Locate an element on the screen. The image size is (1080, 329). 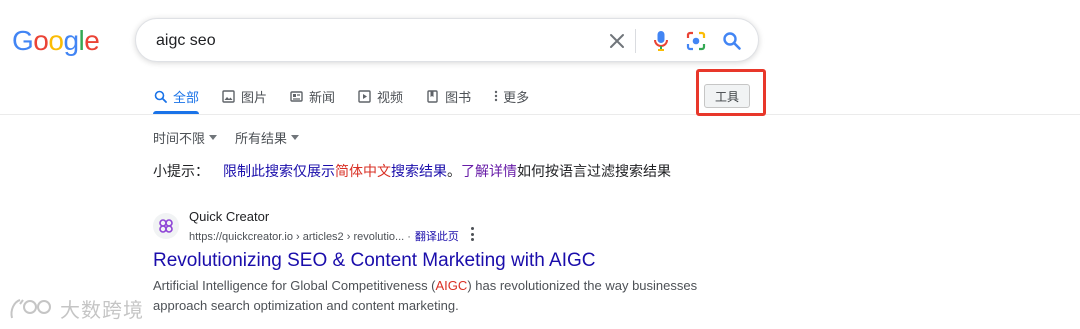
tab-videos: 视频 is located at coordinates (380, 96).